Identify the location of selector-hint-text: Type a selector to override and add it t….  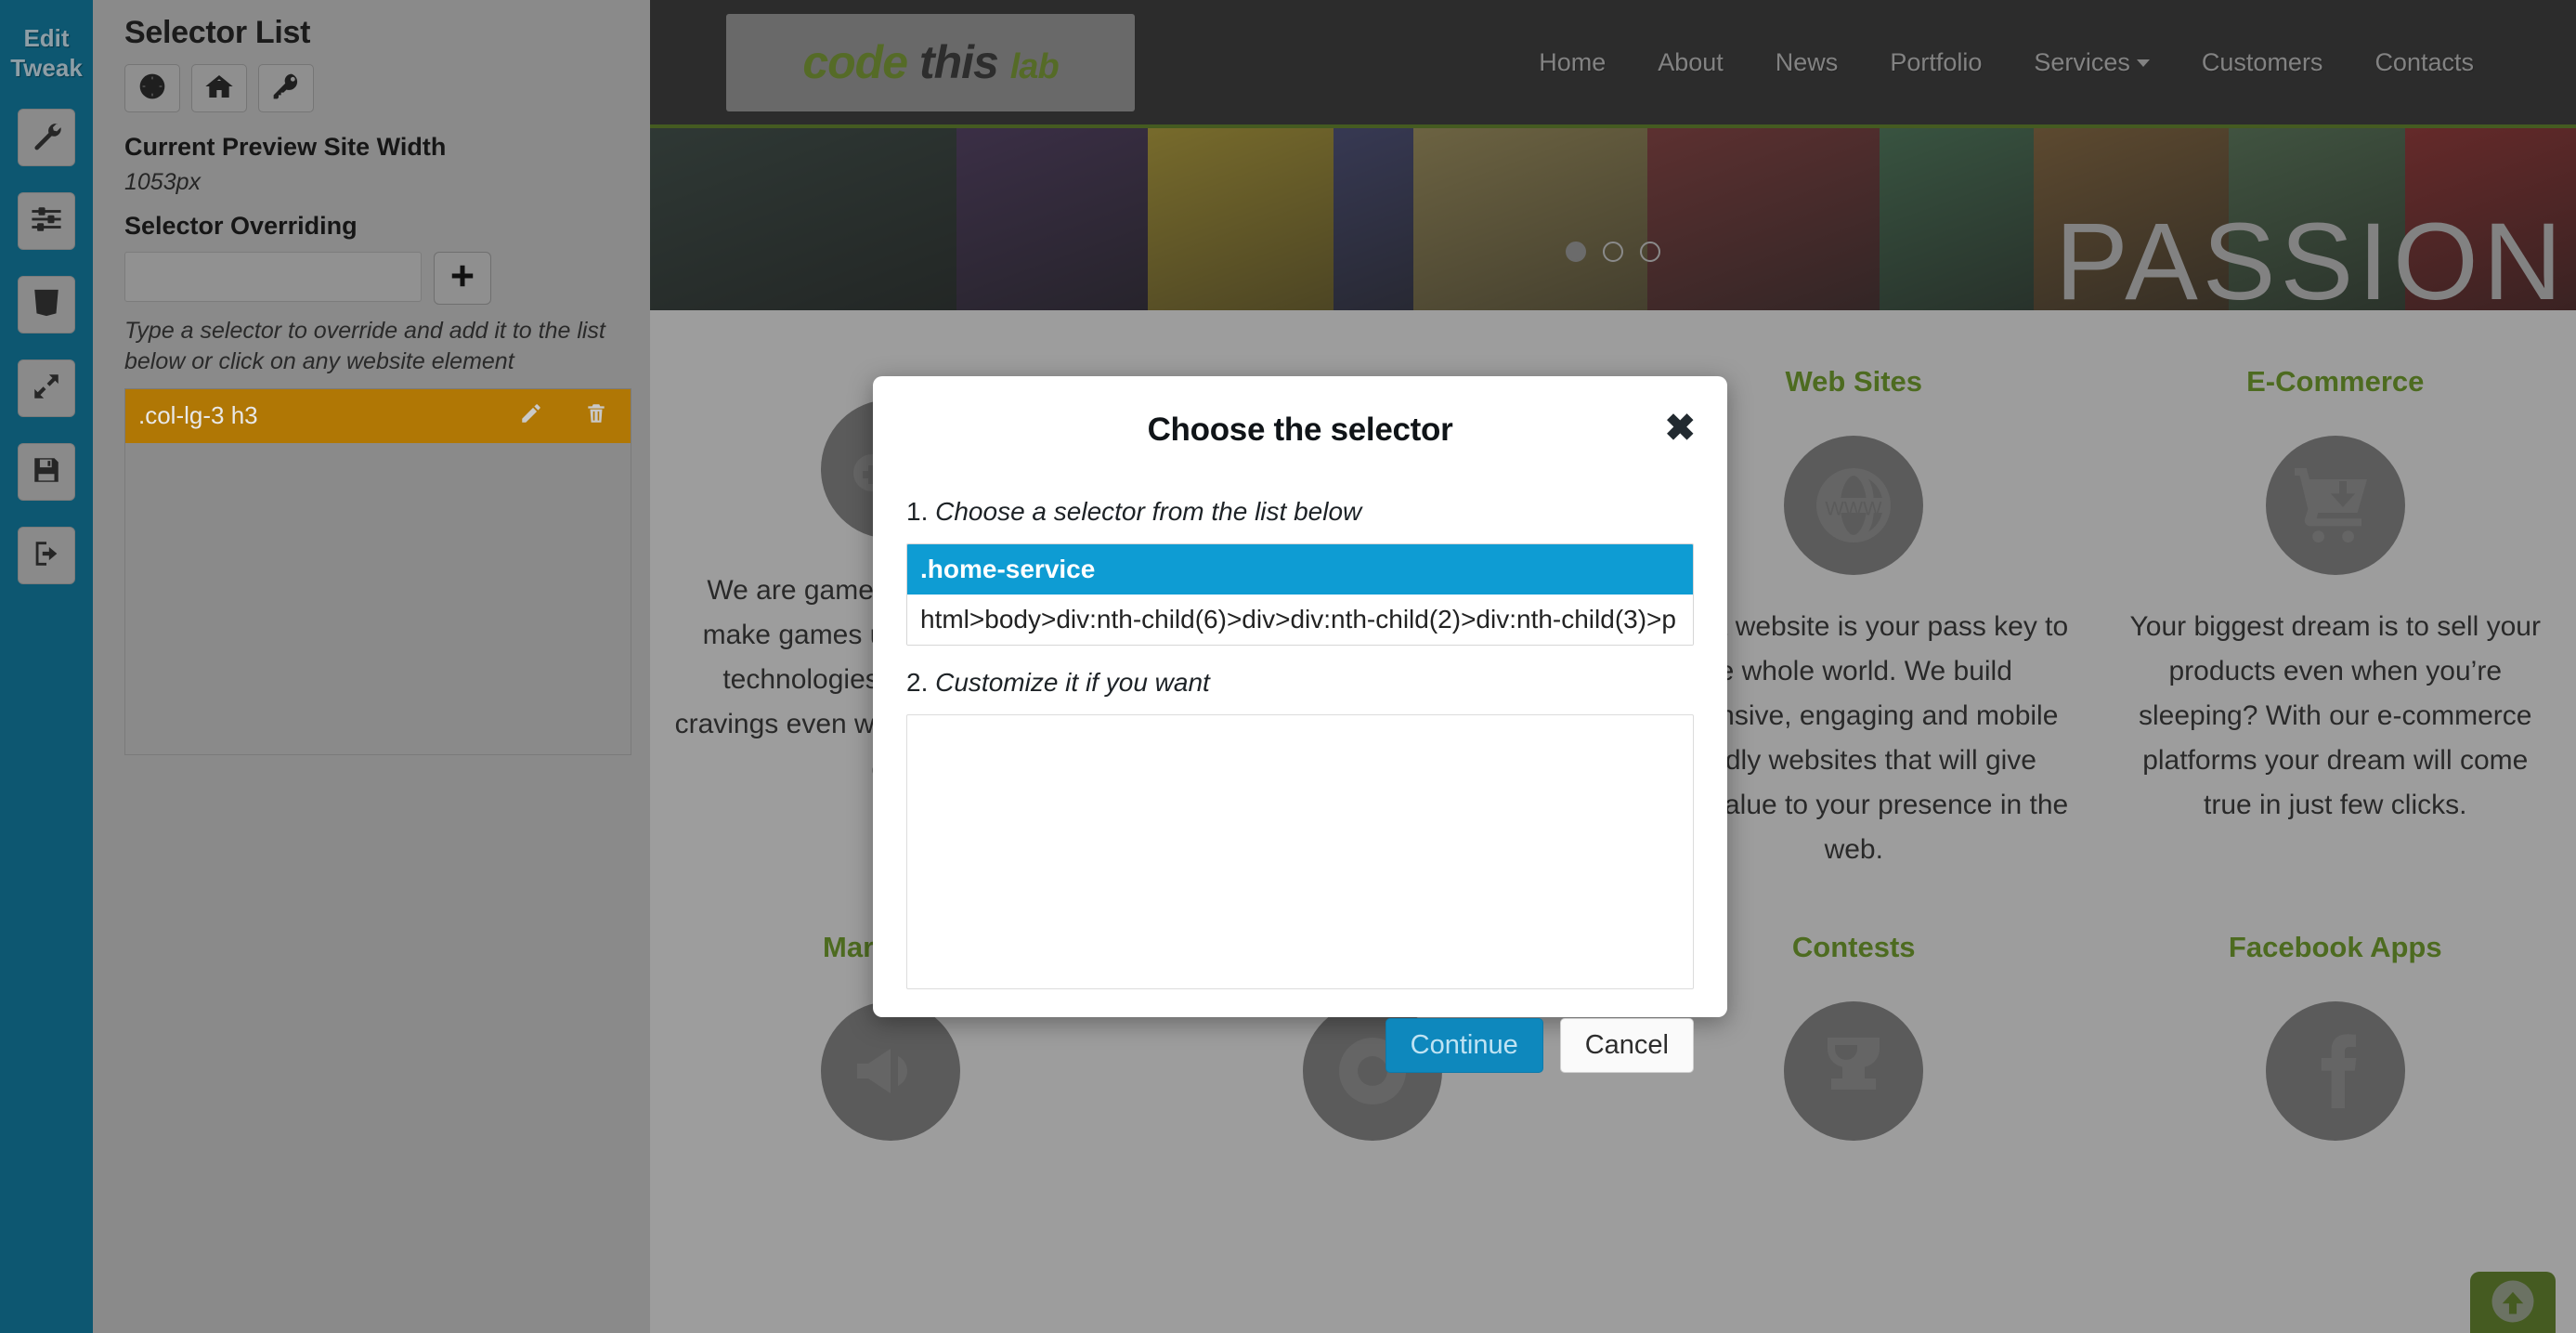
(364, 347).